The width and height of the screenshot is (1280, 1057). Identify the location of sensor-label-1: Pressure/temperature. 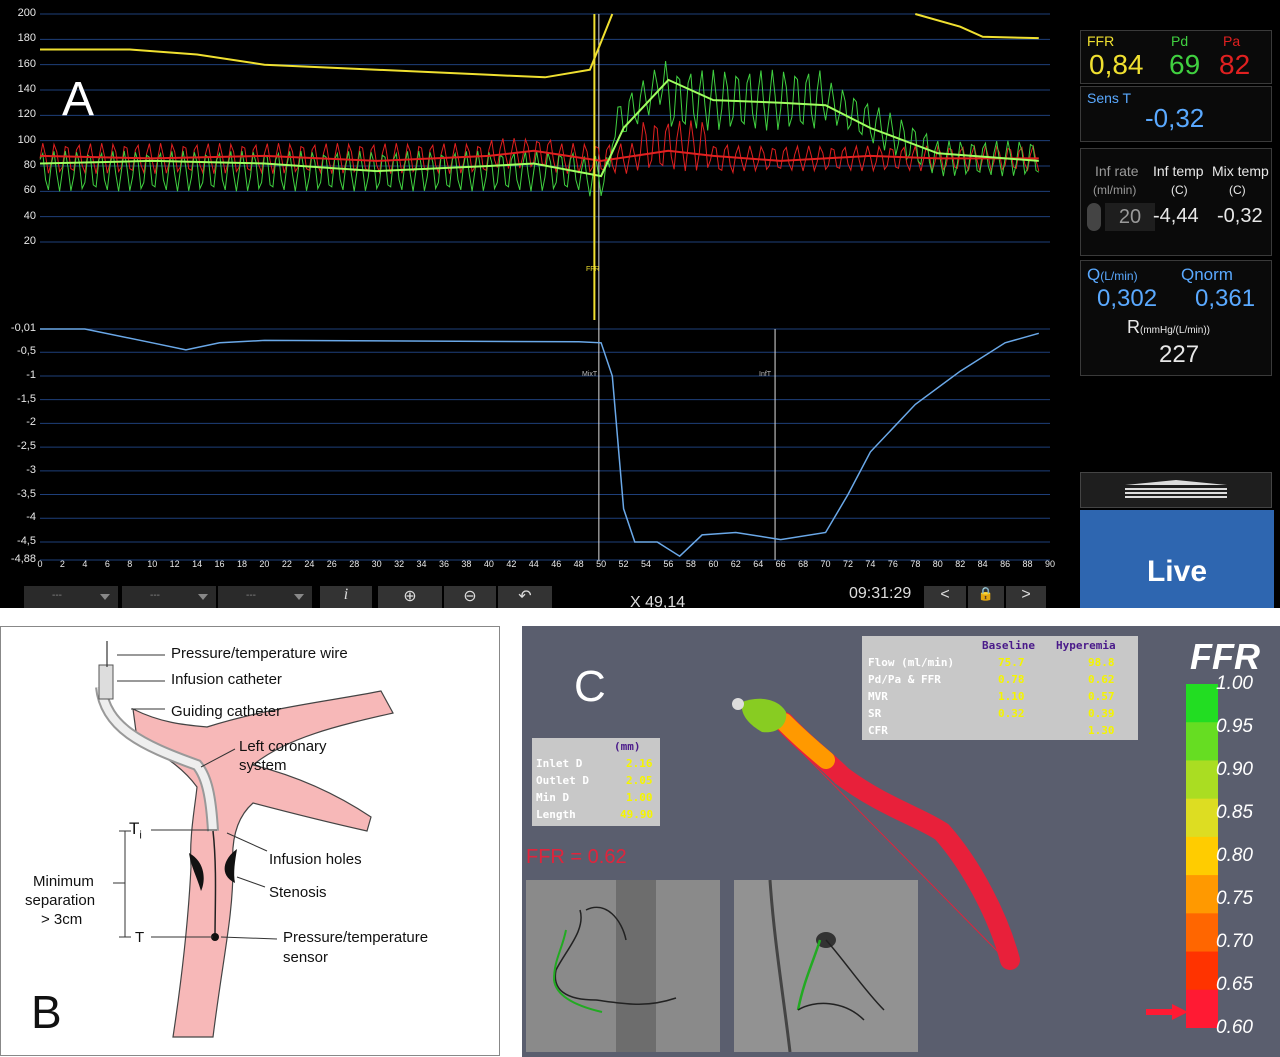
(356, 937).